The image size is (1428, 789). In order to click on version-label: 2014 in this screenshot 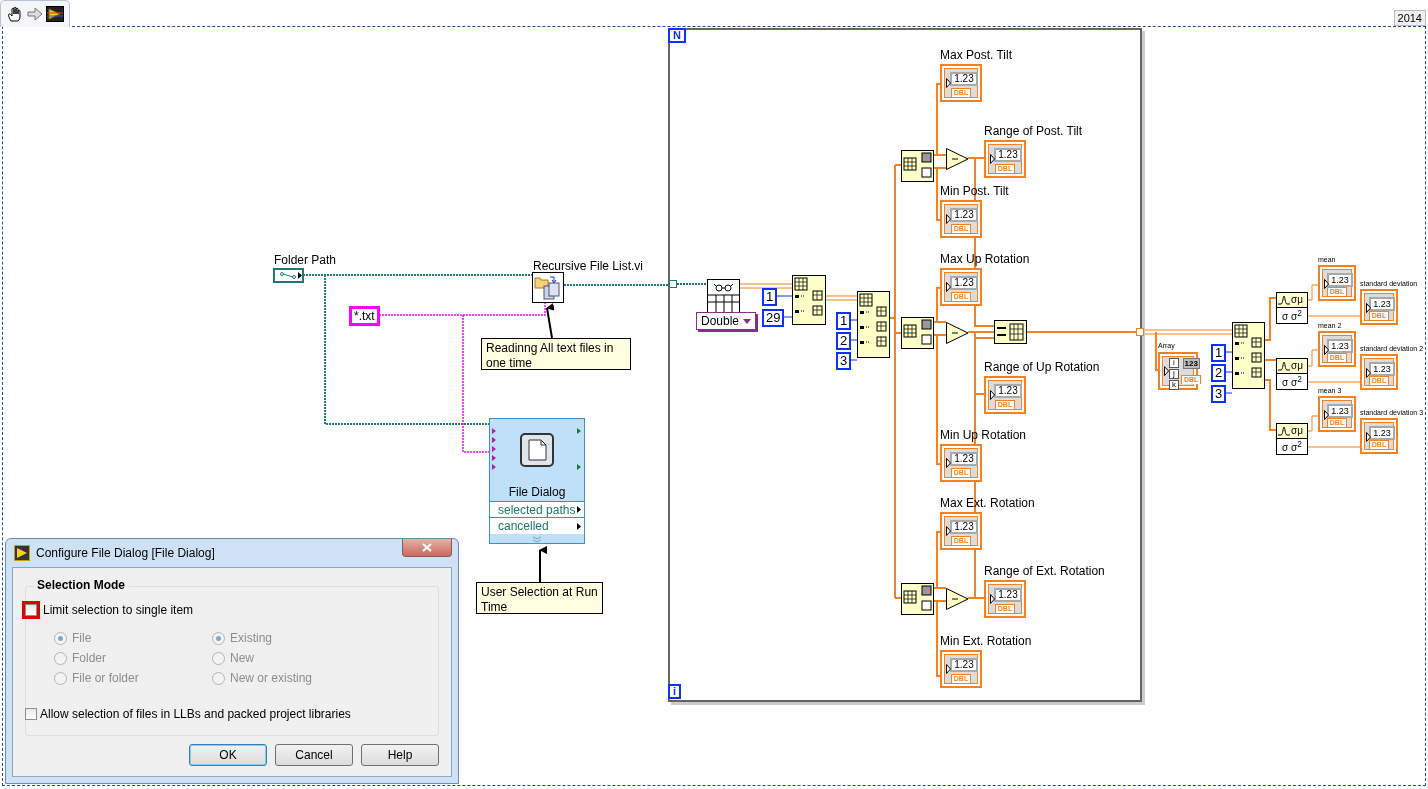, I will do `click(1409, 18)`.